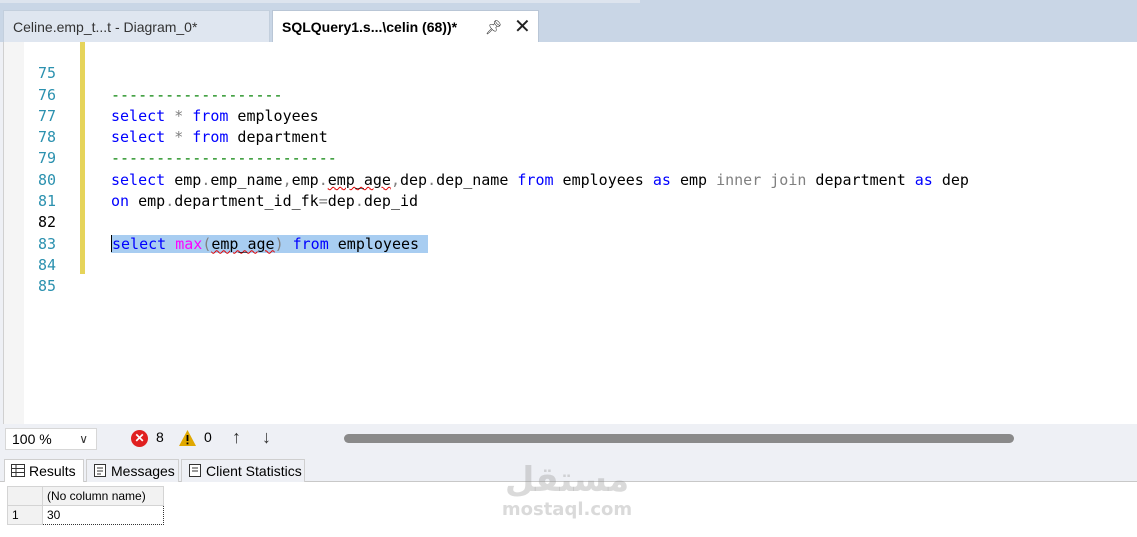 The width and height of the screenshot is (1137, 537). I want to click on tab-sql-query-label: SQLQuery1.s...\celin (68))*, so click(370, 27).